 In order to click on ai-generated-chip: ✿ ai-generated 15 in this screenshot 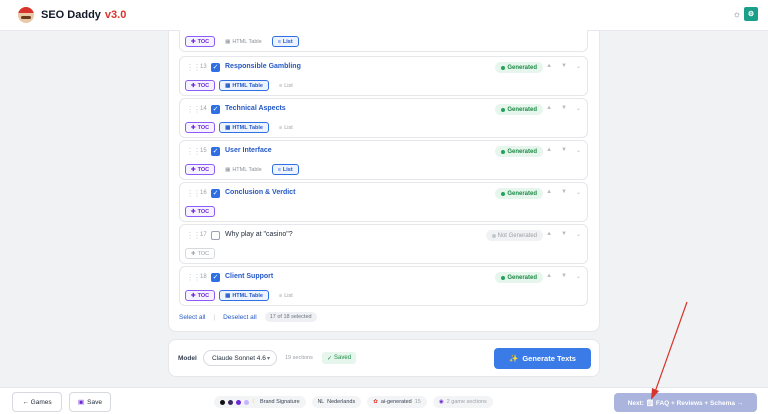, I will do `click(397, 402)`.